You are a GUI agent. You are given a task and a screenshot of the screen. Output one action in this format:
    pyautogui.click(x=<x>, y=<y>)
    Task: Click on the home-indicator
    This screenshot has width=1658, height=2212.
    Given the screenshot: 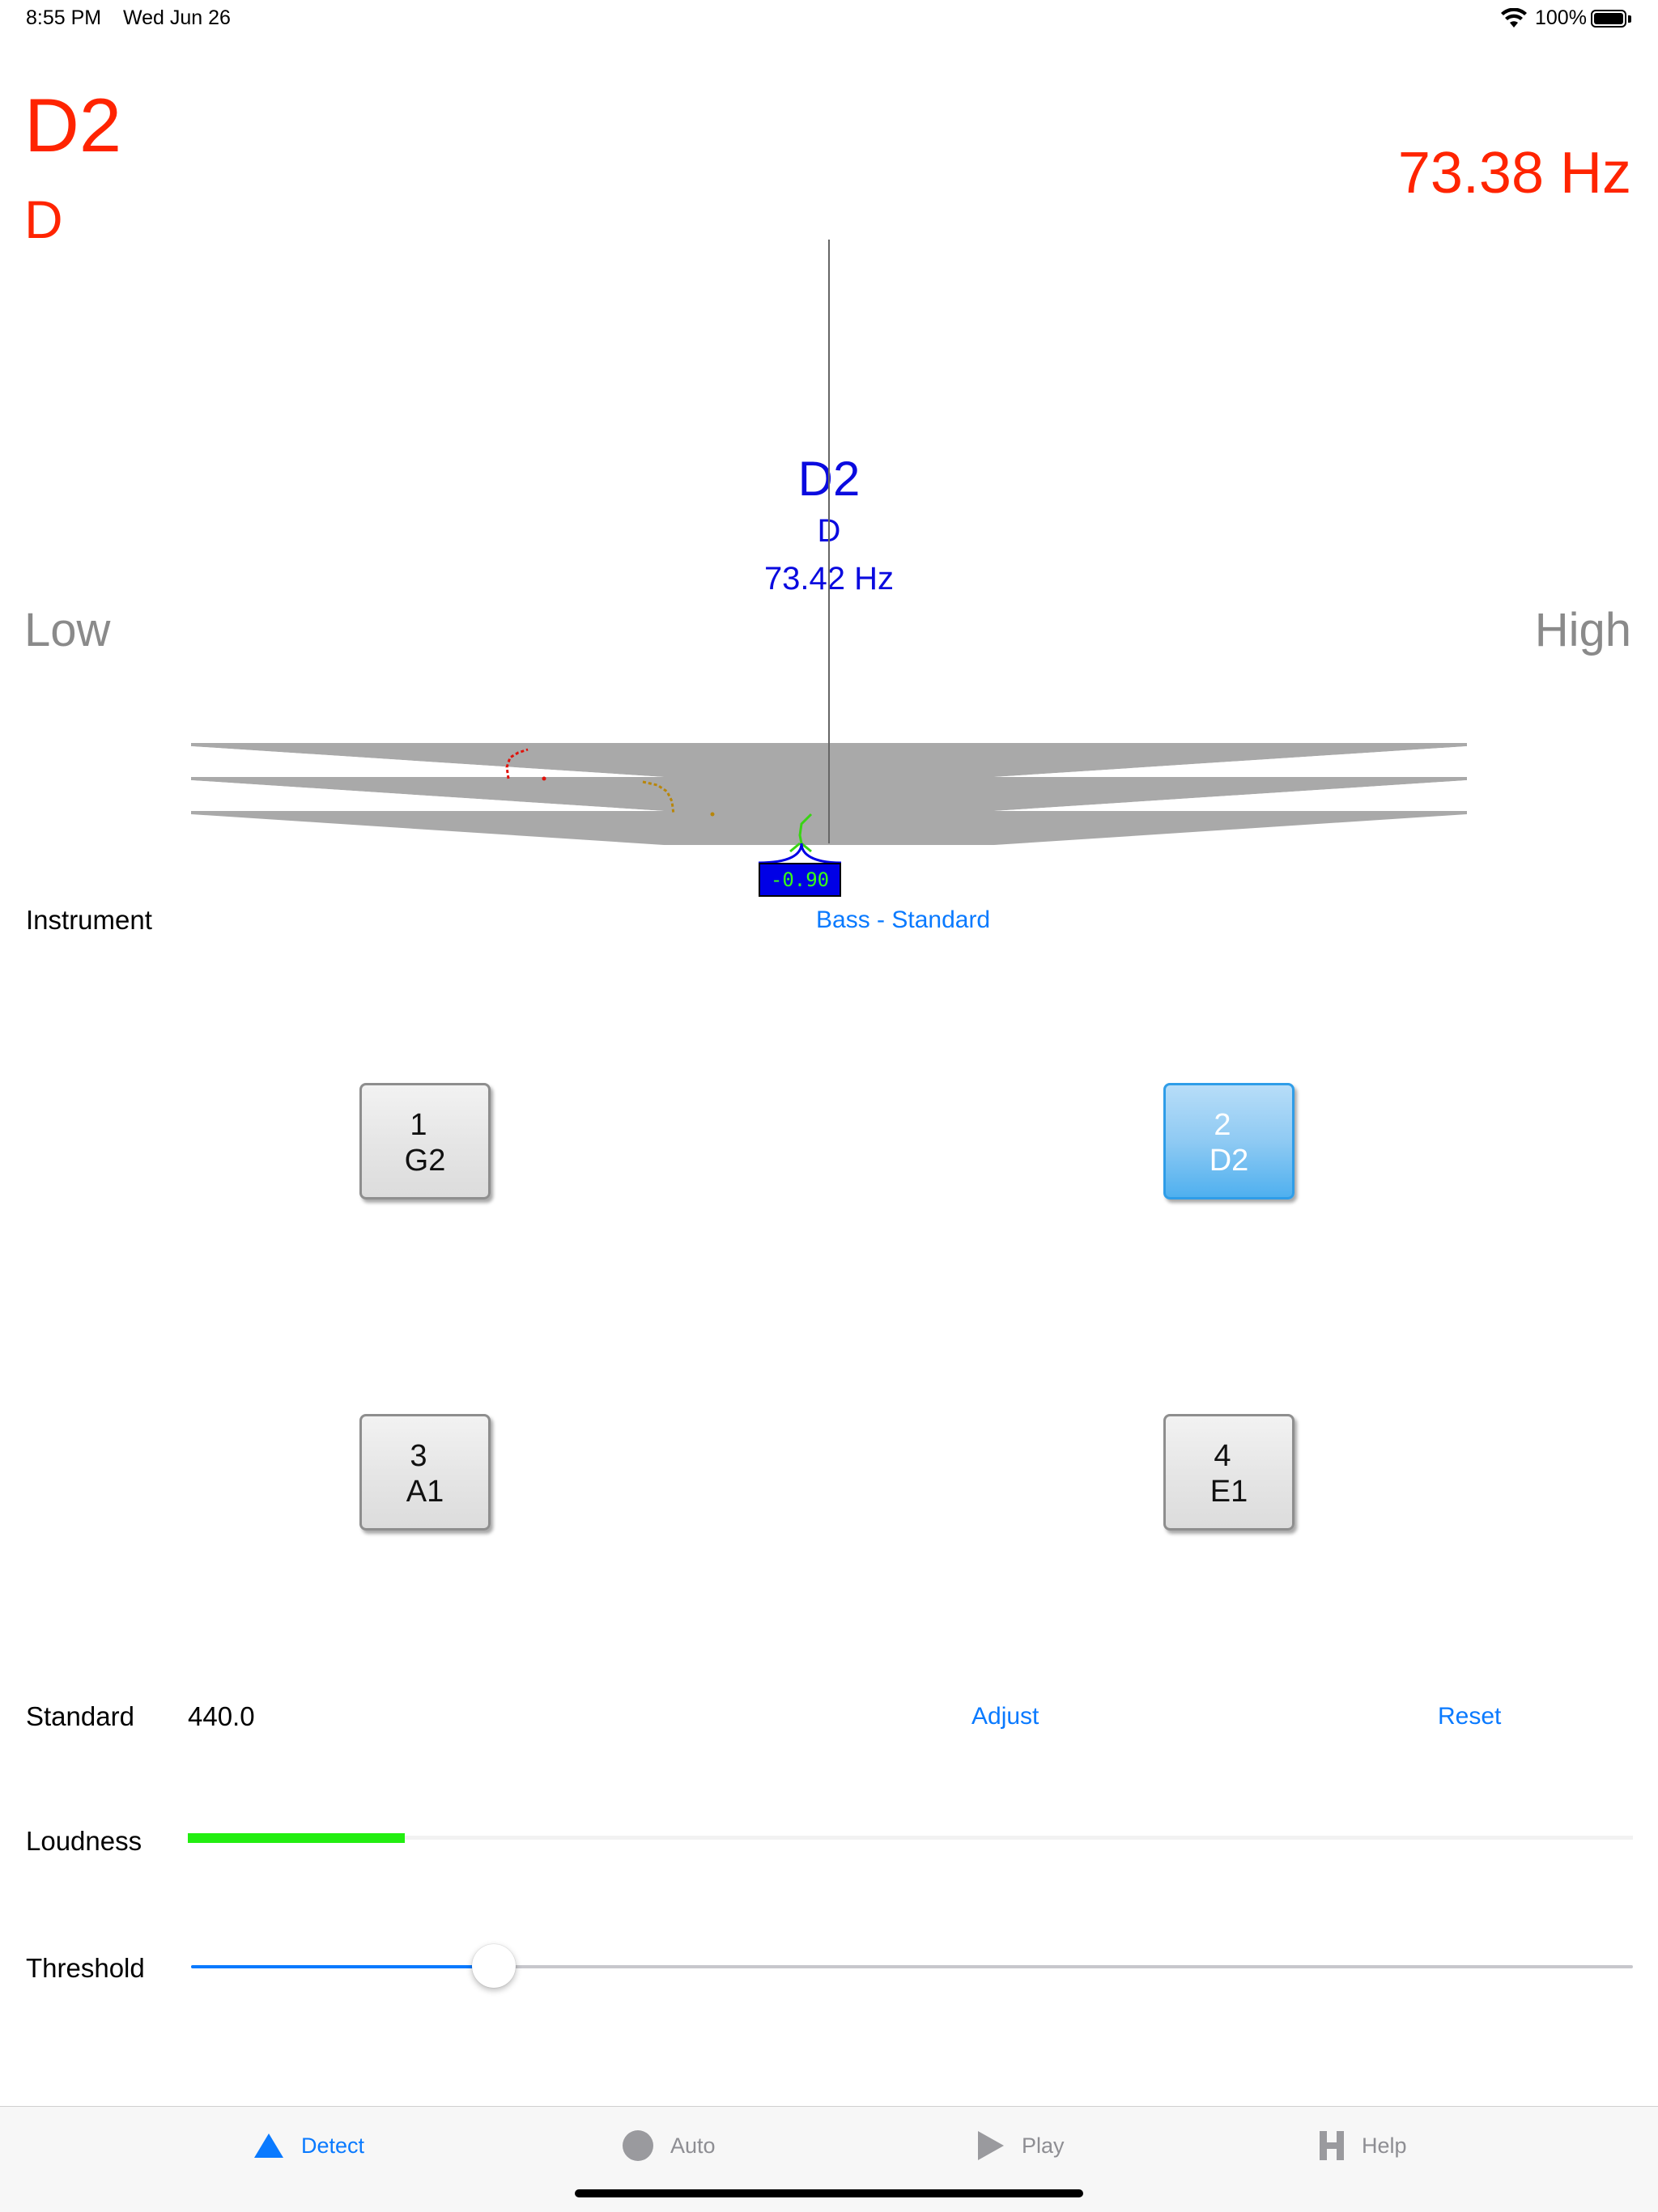 What is the action you would take?
    pyautogui.click(x=829, y=2193)
    